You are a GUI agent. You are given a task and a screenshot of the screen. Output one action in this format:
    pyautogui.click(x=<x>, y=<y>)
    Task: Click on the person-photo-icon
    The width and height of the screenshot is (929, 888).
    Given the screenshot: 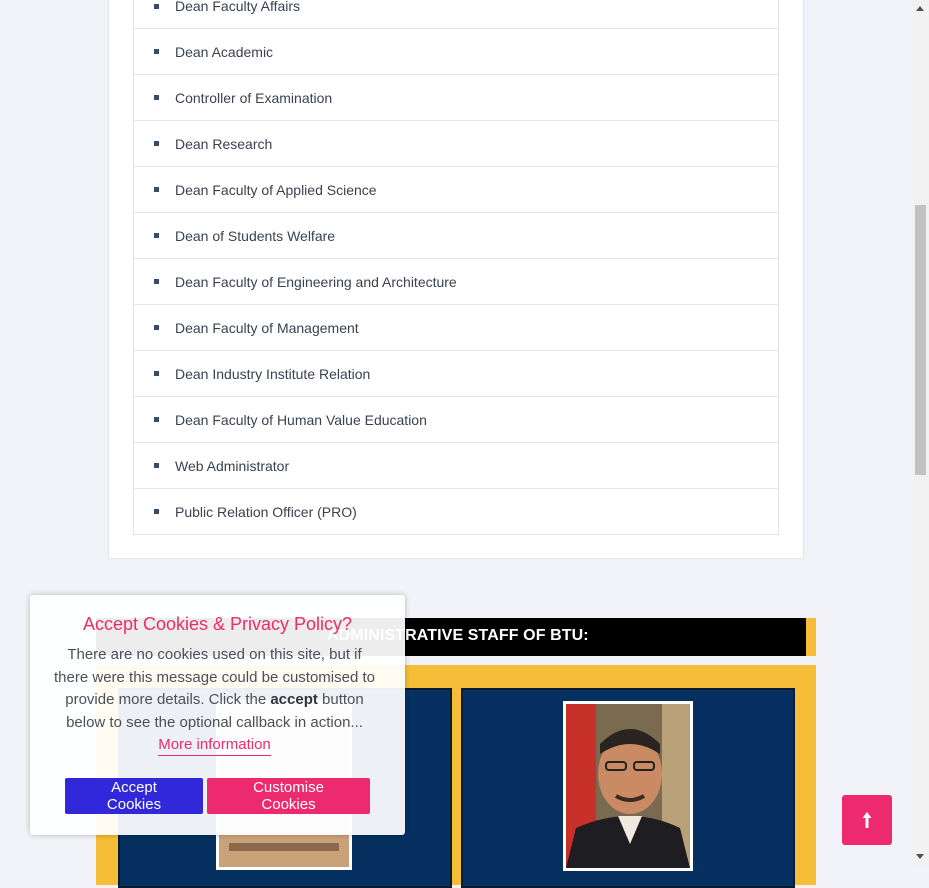 What is the action you would take?
    pyautogui.click(x=628, y=786)
    